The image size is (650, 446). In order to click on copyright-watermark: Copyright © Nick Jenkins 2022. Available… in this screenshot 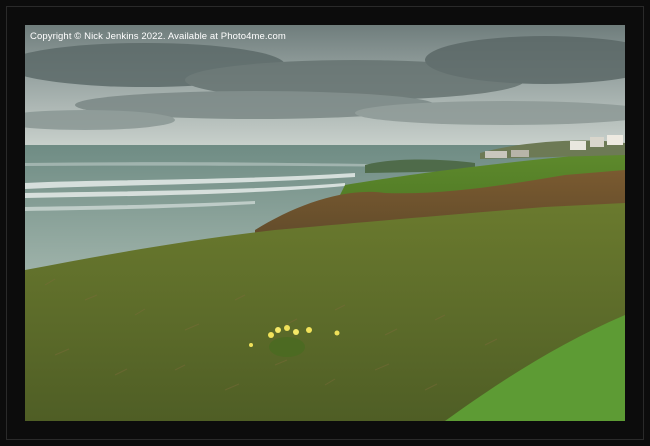, I will do `click(158, 36)`.